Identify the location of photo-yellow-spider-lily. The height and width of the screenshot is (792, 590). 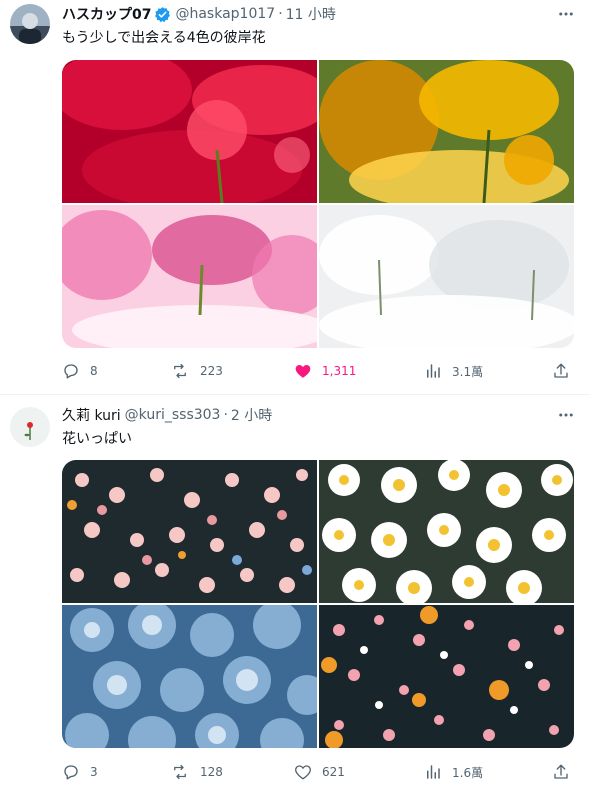
(446, 131).